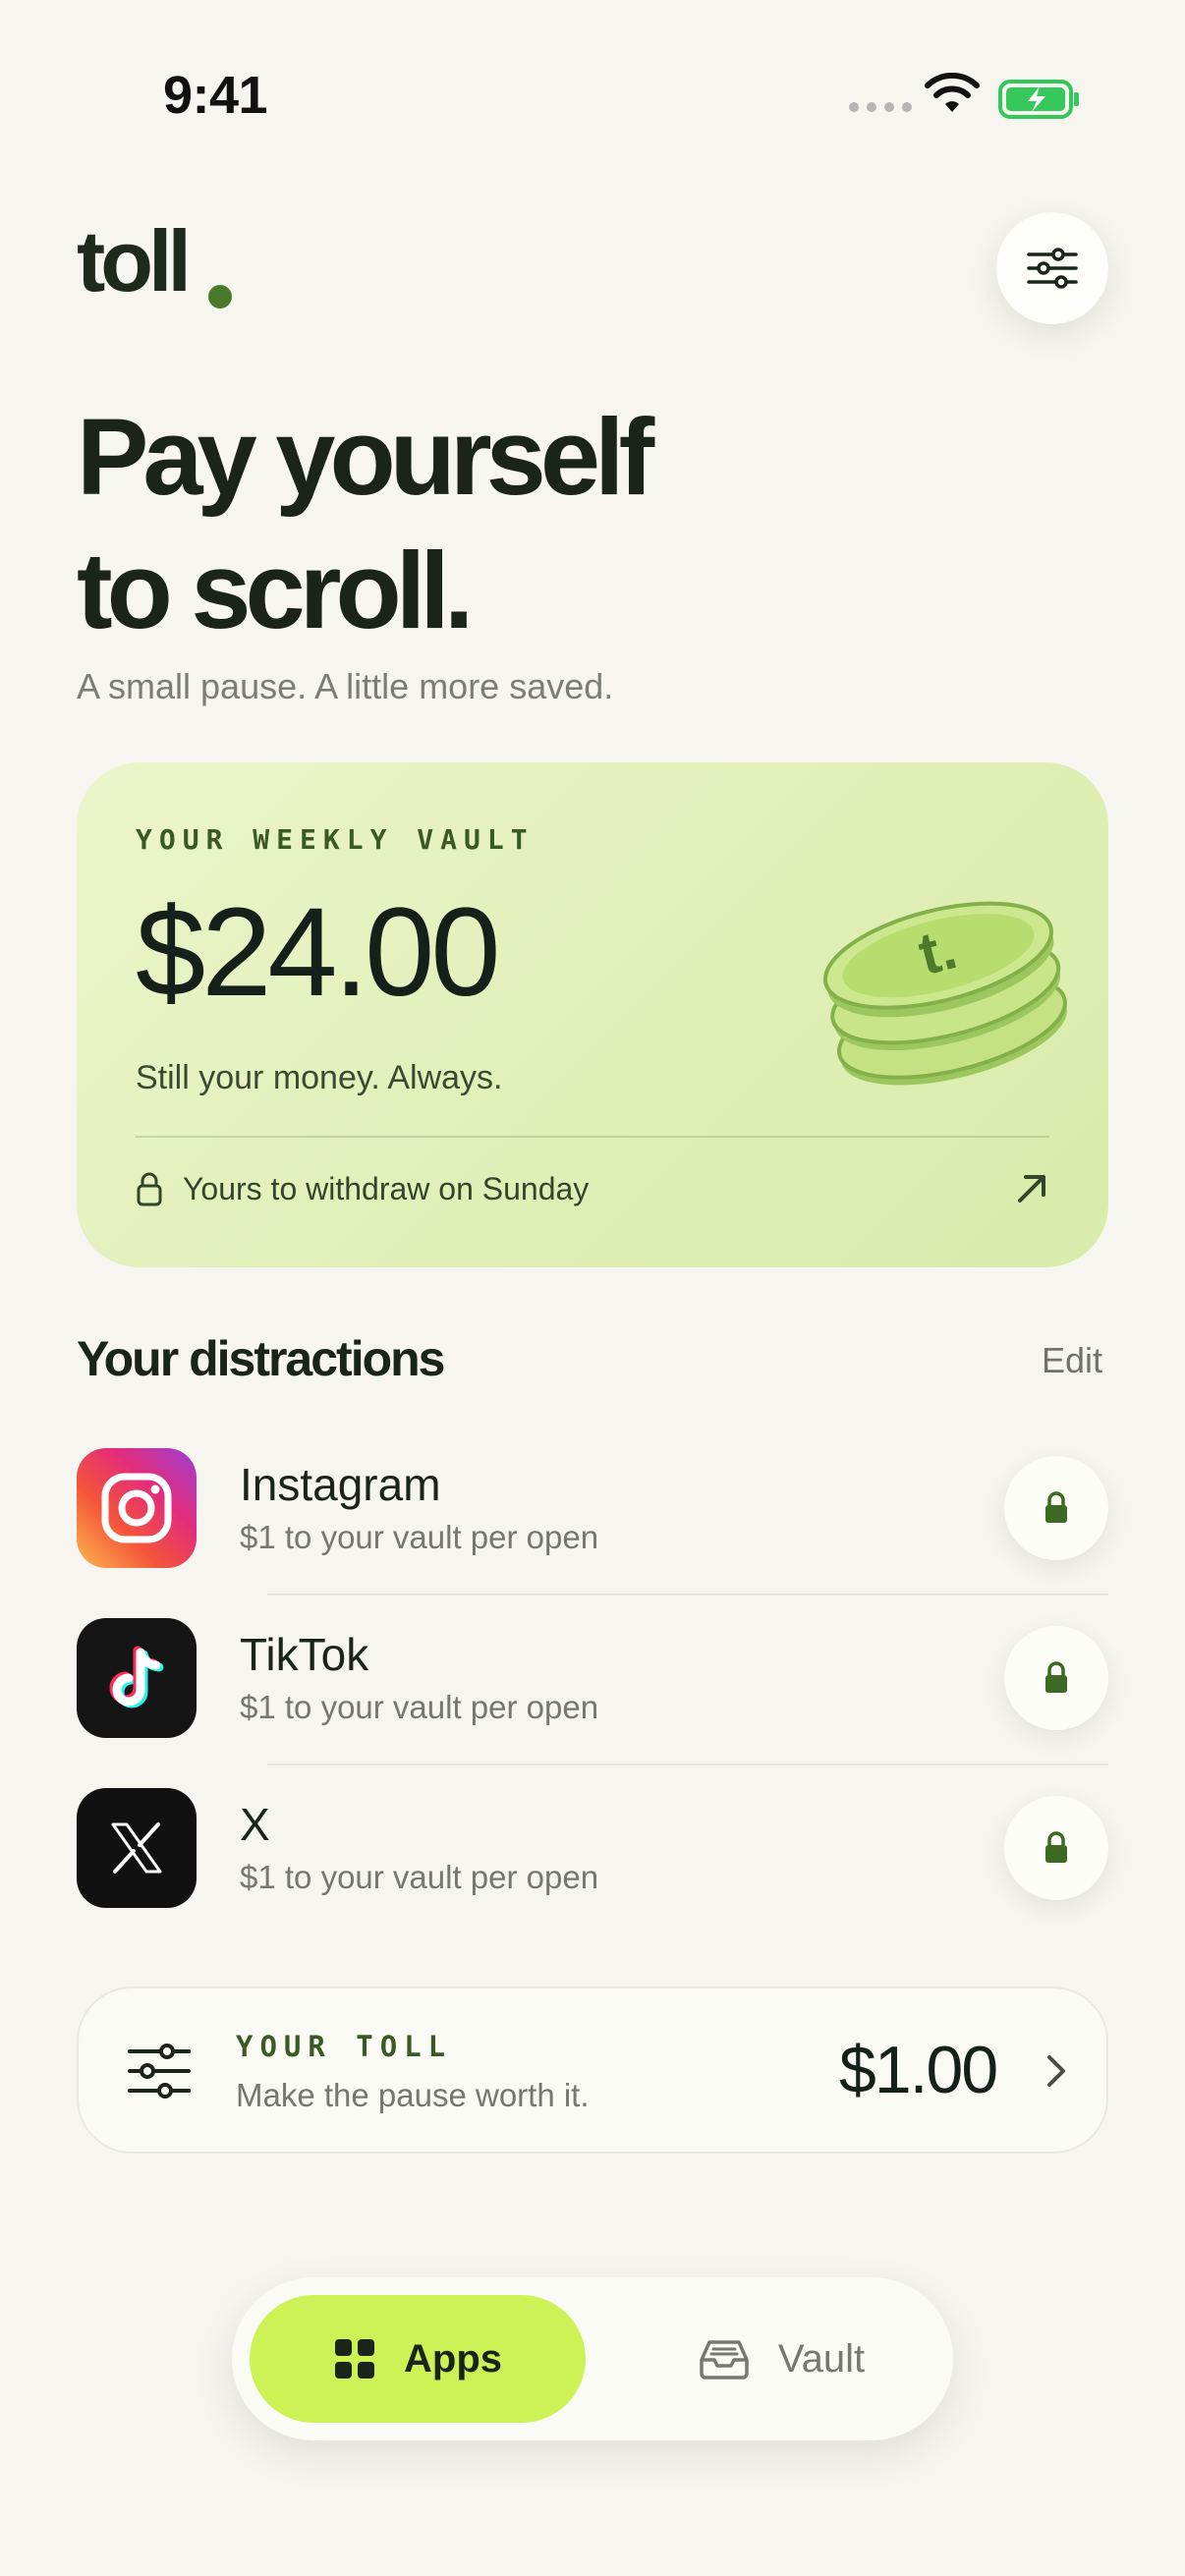 The image size is (1185, 2576). Describe the element at coordinates (592, 1509) in the screenshot. I see `list-item-instagram: Instagram $1 to your vault per open` at that location.